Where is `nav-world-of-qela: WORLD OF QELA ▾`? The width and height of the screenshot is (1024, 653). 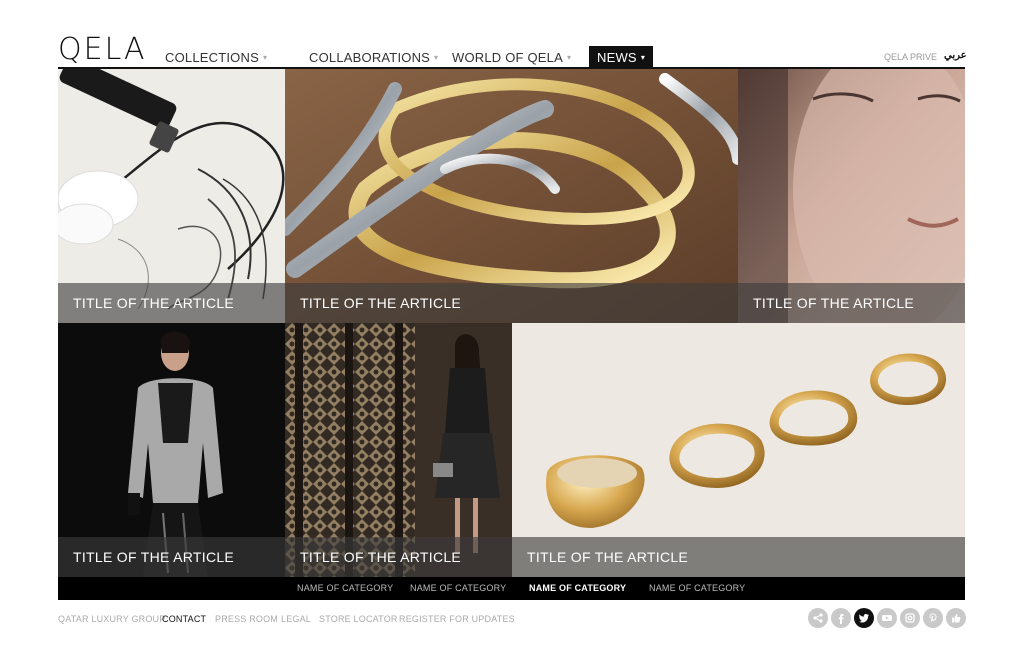 nav-world-of-qela: WORLD OF QELA ▾ is located at coordinates (511, 57).